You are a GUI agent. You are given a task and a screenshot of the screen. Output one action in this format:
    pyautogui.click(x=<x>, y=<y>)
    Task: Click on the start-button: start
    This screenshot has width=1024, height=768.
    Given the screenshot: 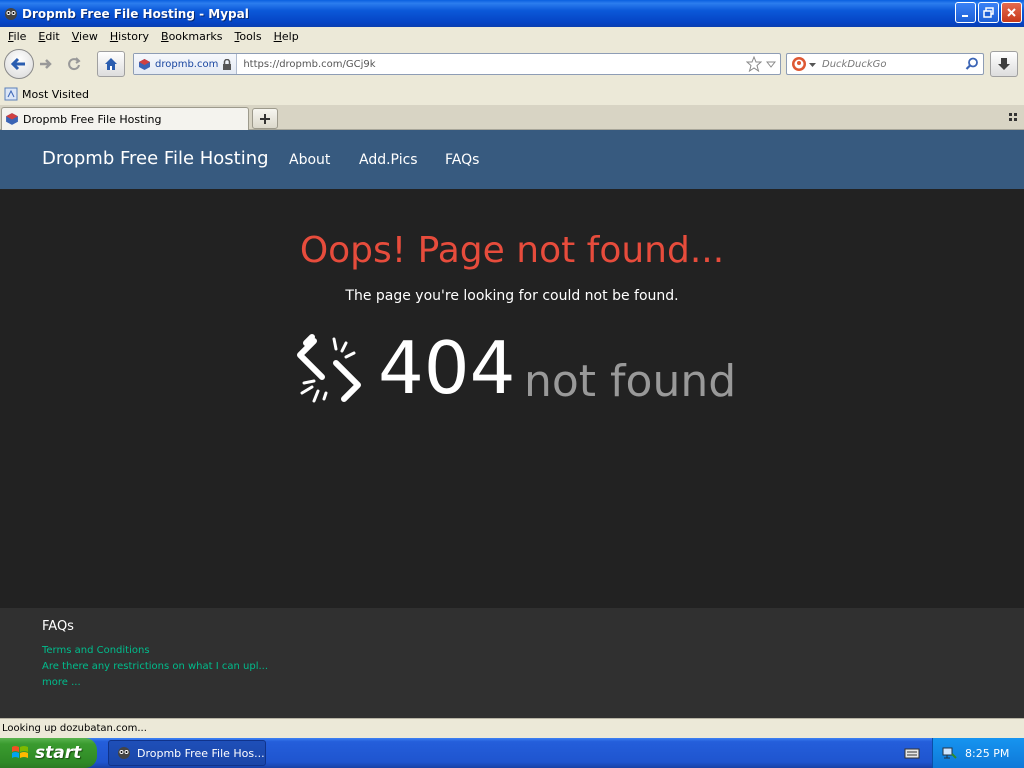 What is the action you would take?
    pyautogui.click(x=48, y=753)
    